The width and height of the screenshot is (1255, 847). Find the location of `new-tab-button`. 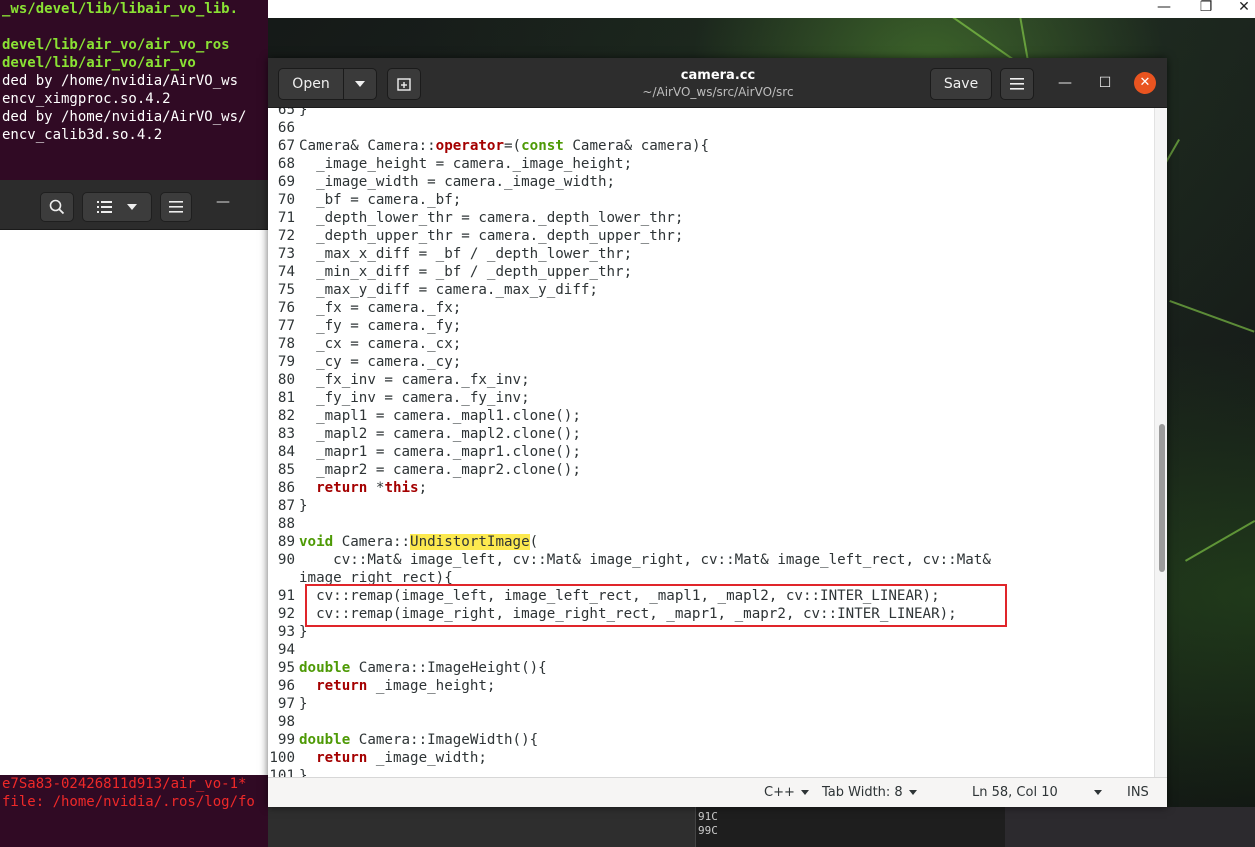

new-tab-button is located at coordinates (404, 84).